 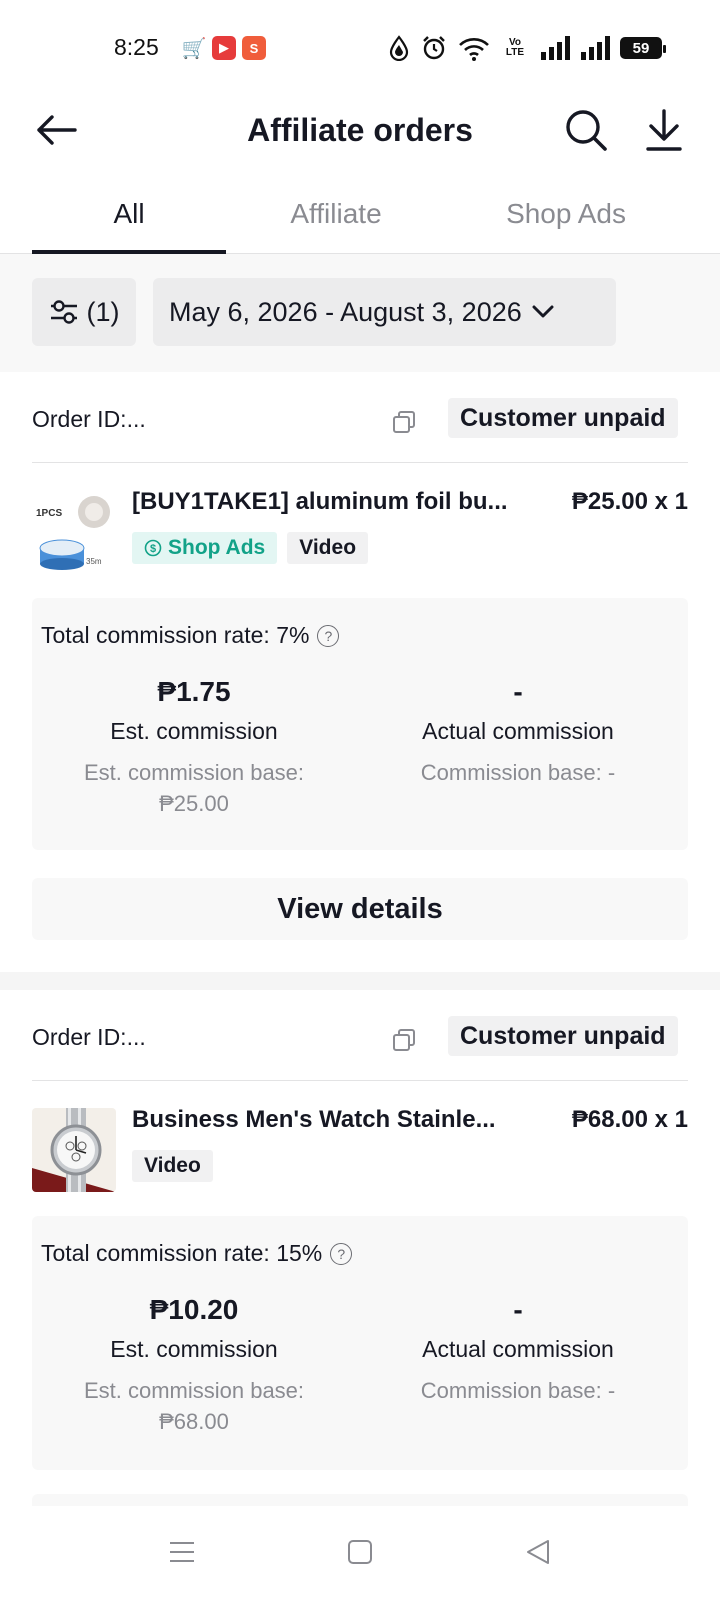 What do you see at coordinates (194, 803) in the screenshot?
I see `est-commission-base-value: ₱25.00` at bounding box center [194, 803].